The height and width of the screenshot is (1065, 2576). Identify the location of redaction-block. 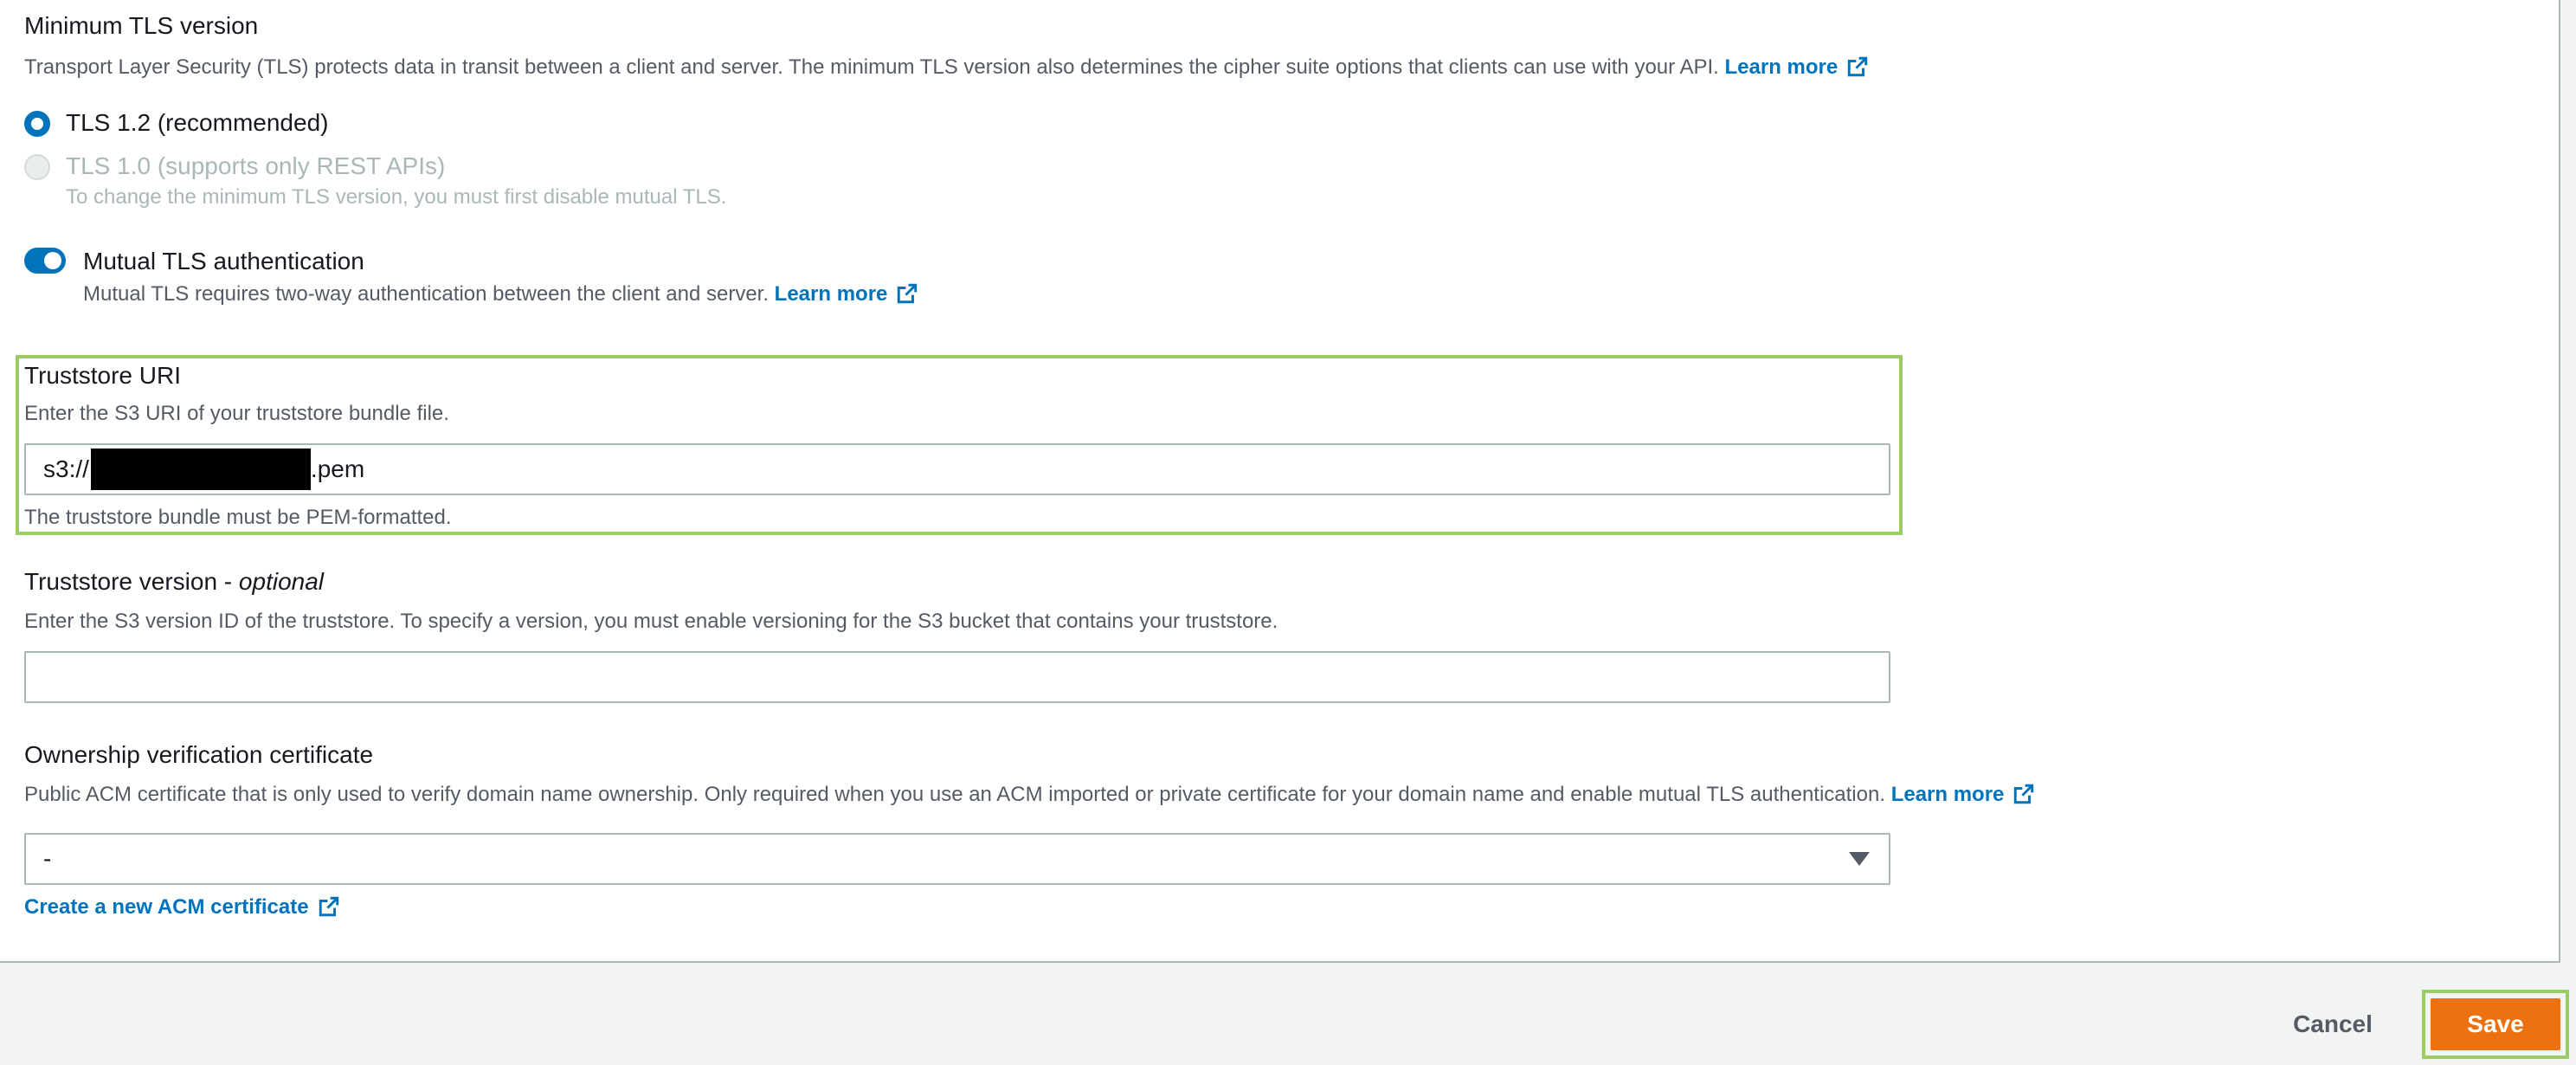
(200, 469).